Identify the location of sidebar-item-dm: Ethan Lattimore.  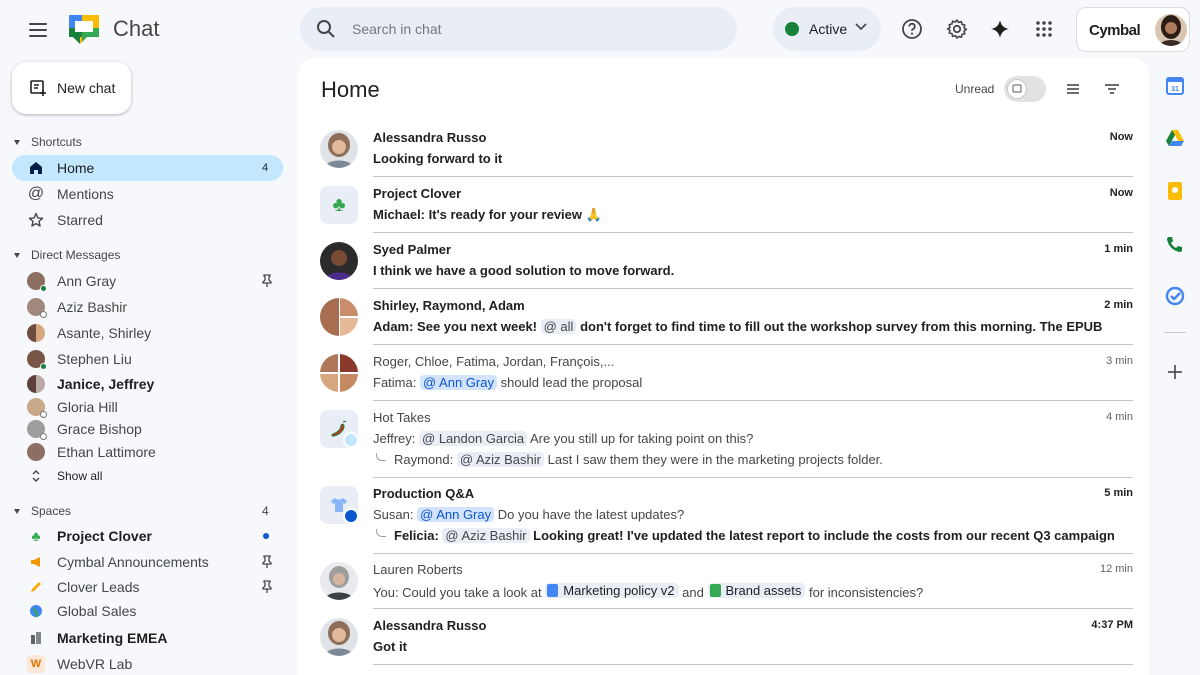
(147, 452).